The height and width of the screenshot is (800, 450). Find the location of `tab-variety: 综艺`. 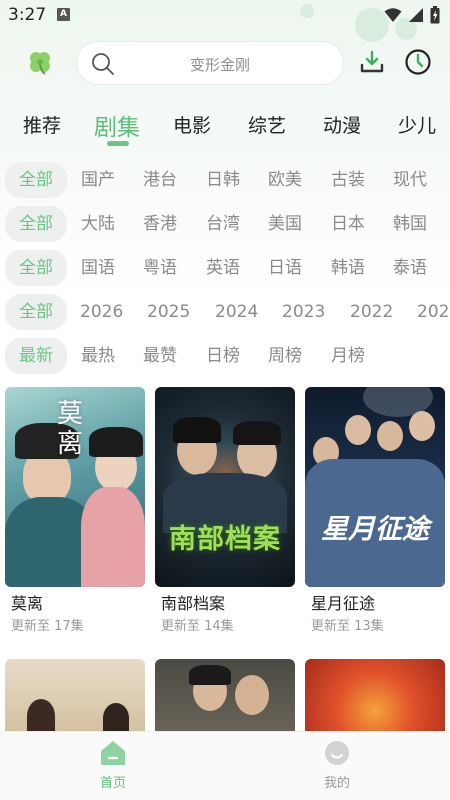

tab-variety: 综艺 is located at coordinates (267, 134).